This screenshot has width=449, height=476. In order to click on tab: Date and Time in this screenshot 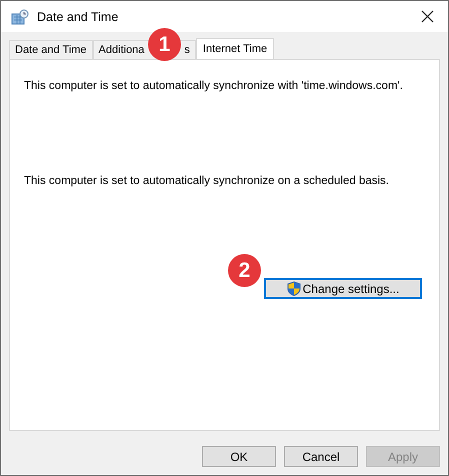, I will do `click(51, 49)`.